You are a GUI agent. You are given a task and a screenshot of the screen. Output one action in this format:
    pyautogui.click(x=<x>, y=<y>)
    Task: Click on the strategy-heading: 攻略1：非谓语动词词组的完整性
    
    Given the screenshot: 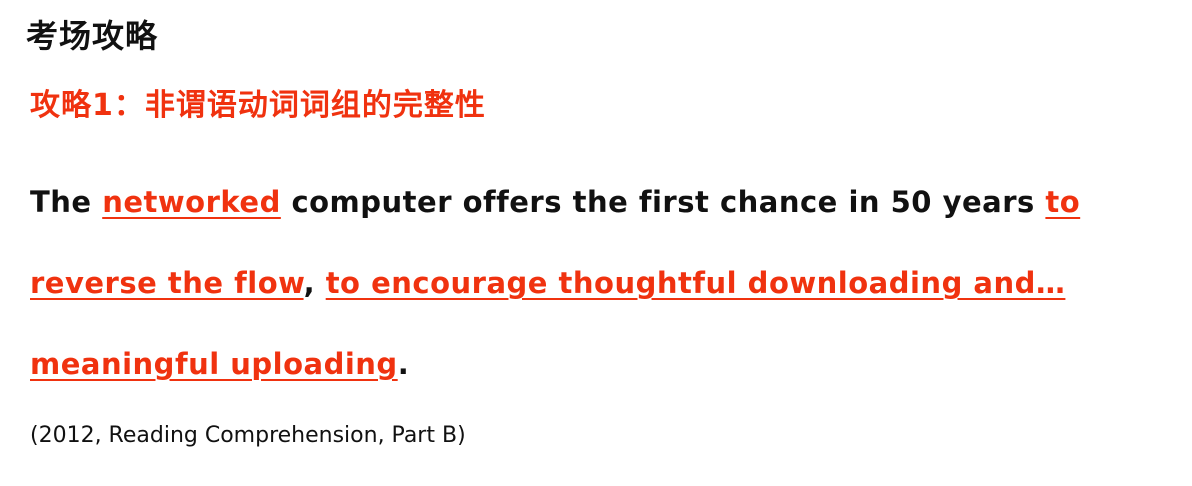 What is the action you would take?
    pyautogui.click(x=258, y=105)
    